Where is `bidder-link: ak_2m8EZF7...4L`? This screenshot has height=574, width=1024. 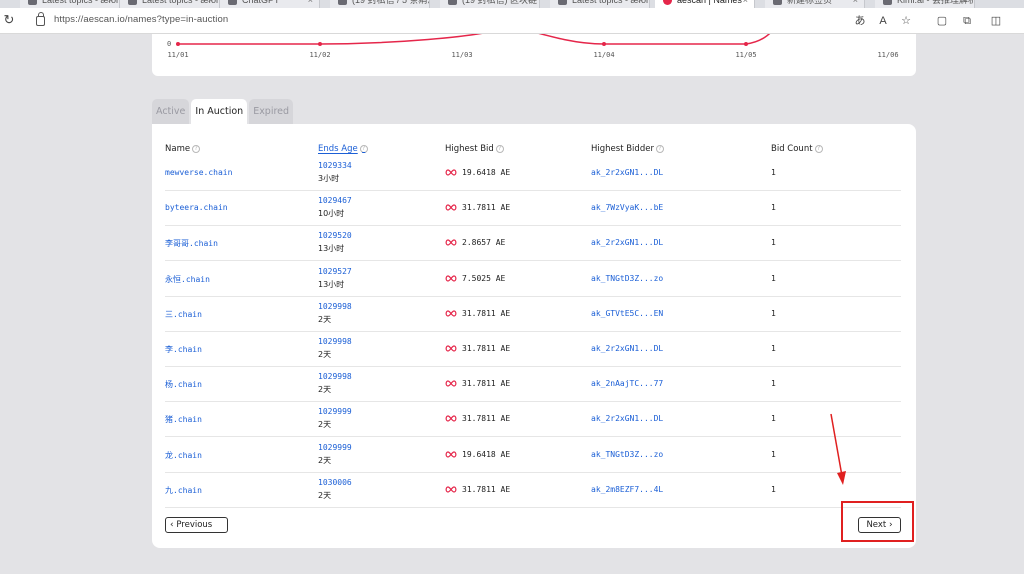 bidder-link: ak_2m8EZF7...4L is located at coordinates (627, 489).